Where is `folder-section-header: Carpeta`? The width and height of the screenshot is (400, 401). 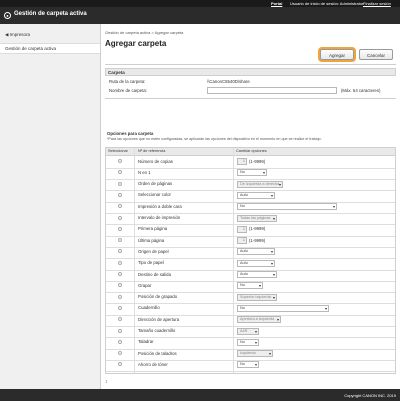
folder-section-header: Carpeta is located at coordinates (250, 72).